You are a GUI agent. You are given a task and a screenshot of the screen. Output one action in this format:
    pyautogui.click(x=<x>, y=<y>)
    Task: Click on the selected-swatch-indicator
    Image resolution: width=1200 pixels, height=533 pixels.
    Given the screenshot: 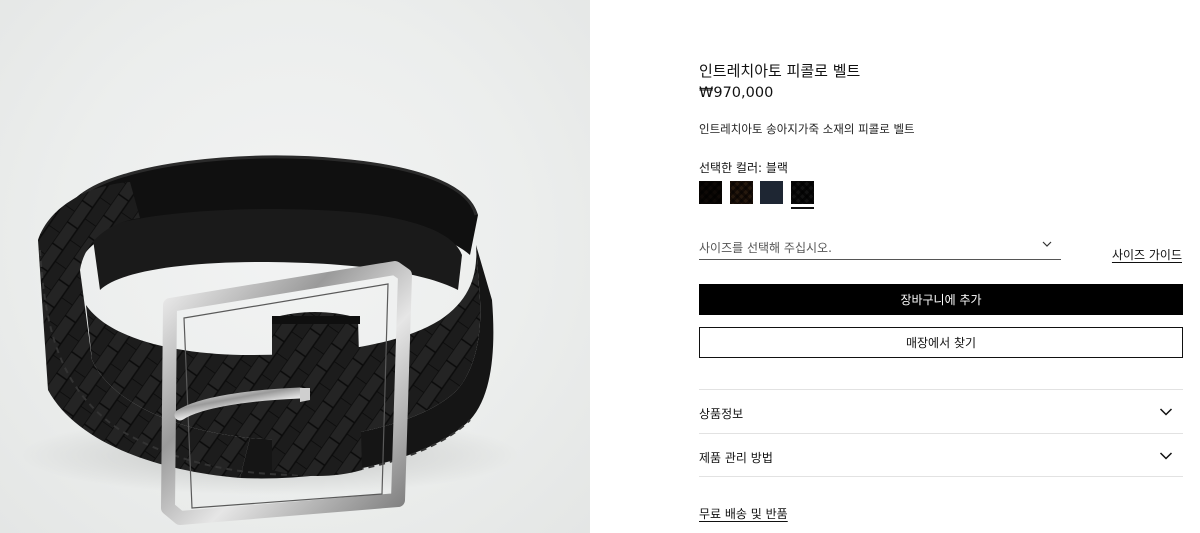 What is the action you would take?
    pyautogui.click(x=802, y=208)
    